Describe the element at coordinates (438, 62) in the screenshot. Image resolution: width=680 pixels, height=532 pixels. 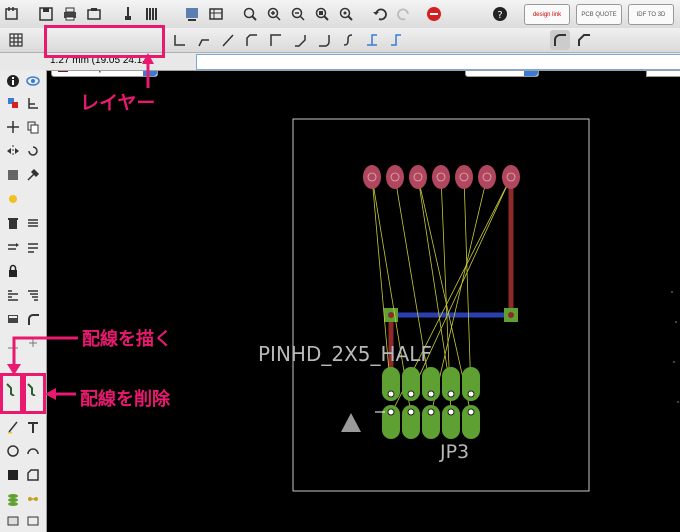
I see `command-line-input` at that location.